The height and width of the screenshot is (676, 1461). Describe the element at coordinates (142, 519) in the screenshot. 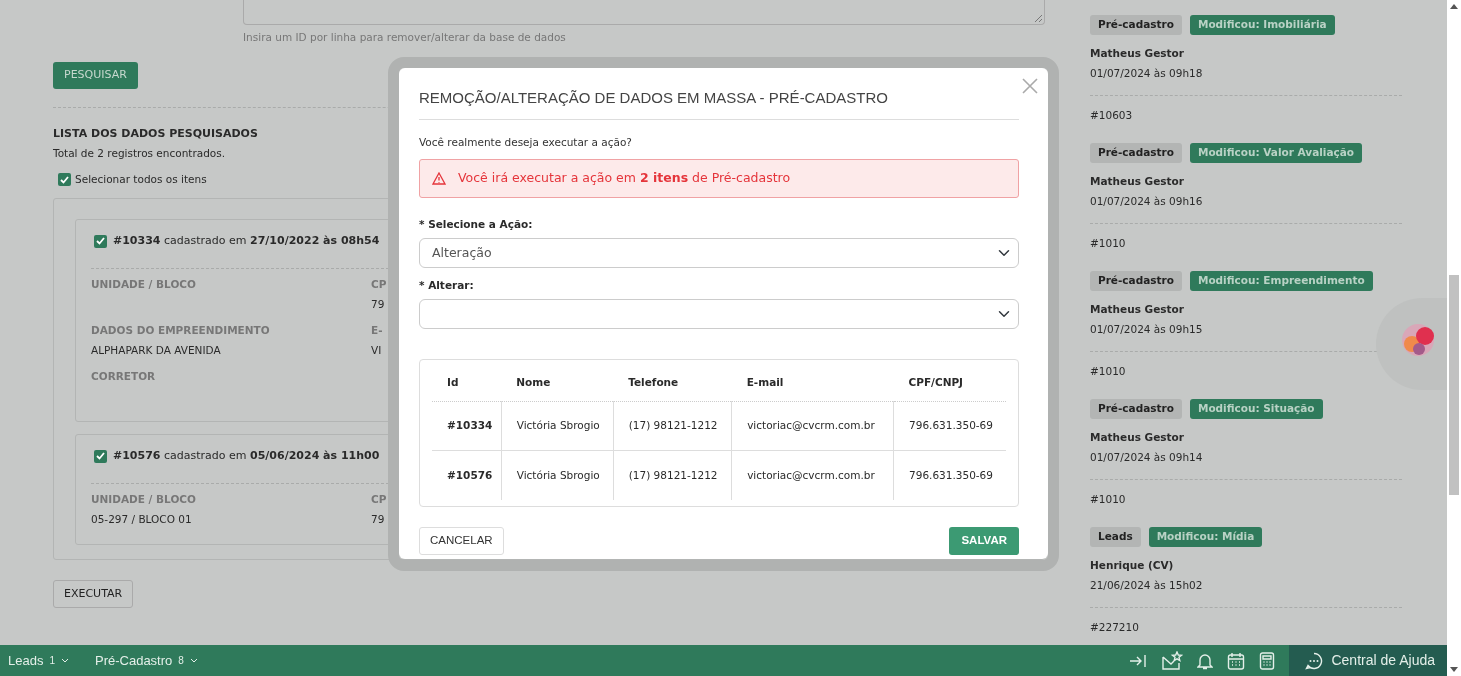

I see `field-value: 05-297 / BLOCO 01` at that location.